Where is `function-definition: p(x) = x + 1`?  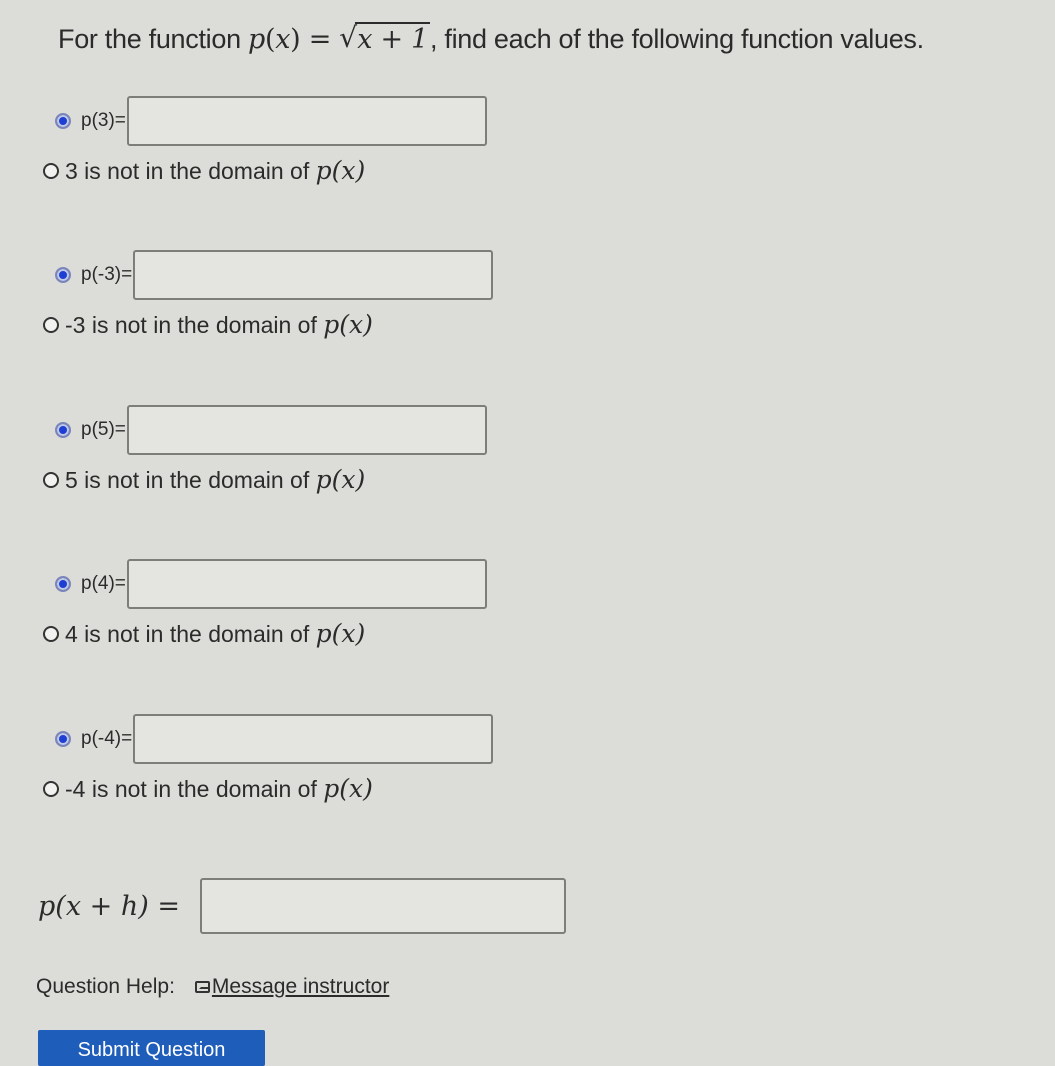
function-definition: p(x) = x + 1 is located at coordinates (339, 38).